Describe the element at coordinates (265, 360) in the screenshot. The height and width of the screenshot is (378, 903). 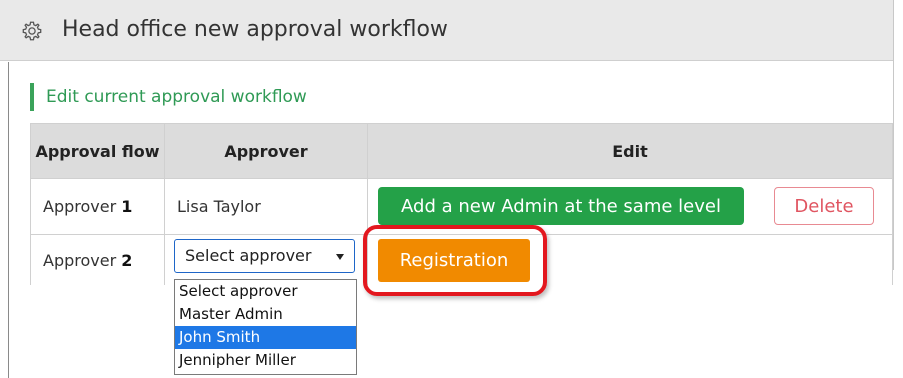
I see `dropdown-option: Jennipher Miller` at that location.